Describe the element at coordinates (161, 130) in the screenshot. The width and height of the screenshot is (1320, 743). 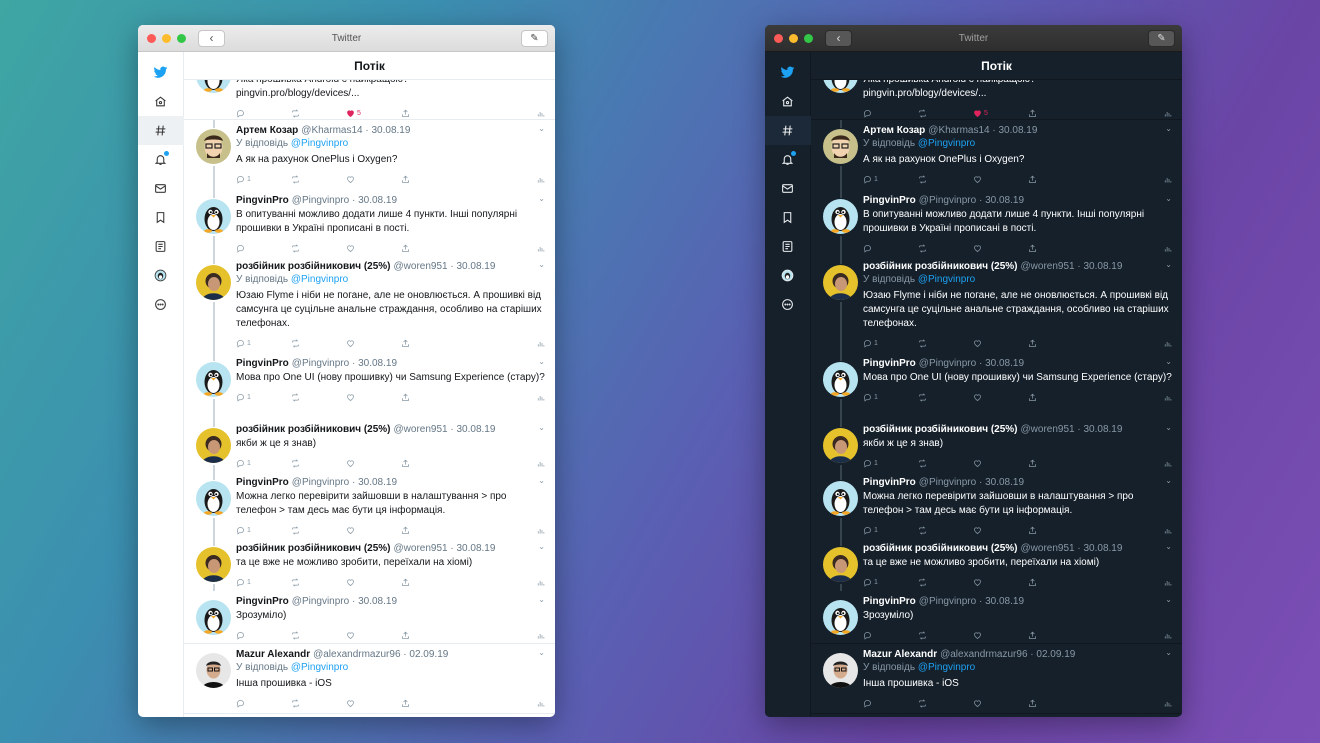
I see `sidebar-explore-hashtag-button` at that location.